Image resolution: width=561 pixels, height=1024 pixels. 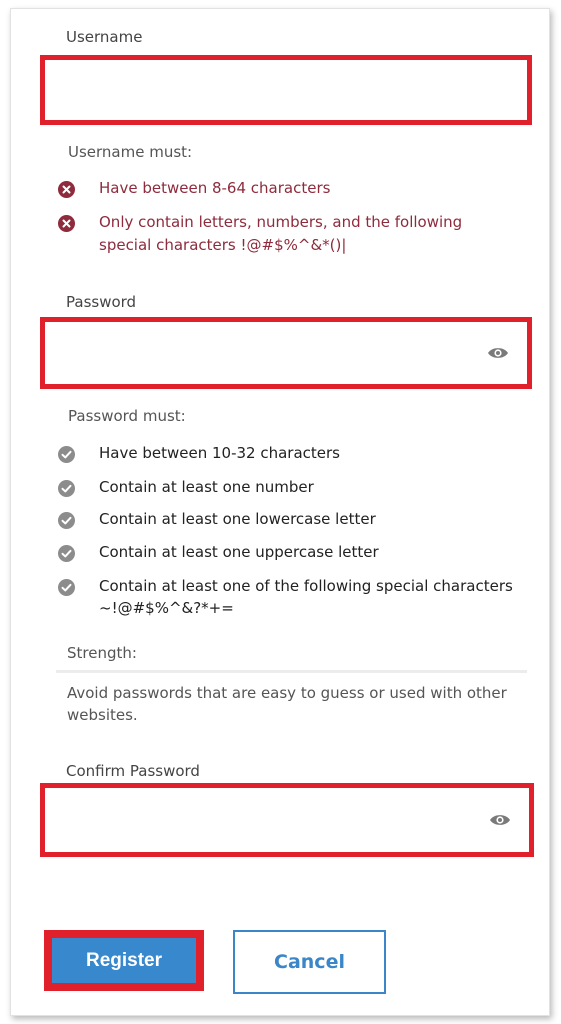 What do you see at coordinates (239, 552) in the screenshot?
I see `password-rule-uppercase: Contain at least one uppercase letter` at bounding box center [239, 552].